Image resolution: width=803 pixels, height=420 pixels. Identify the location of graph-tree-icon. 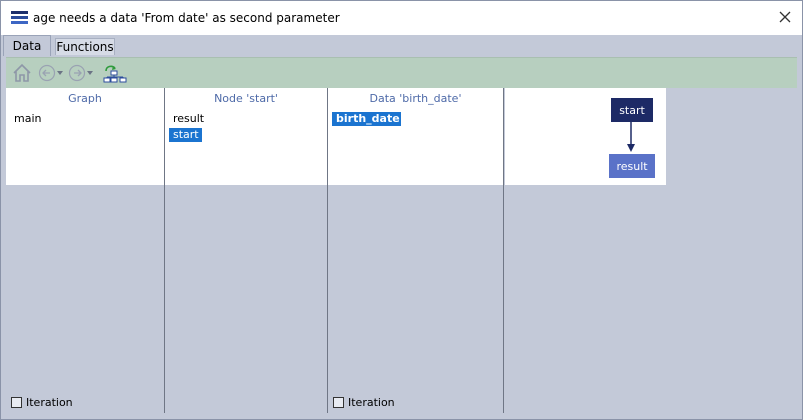
(115, 74).